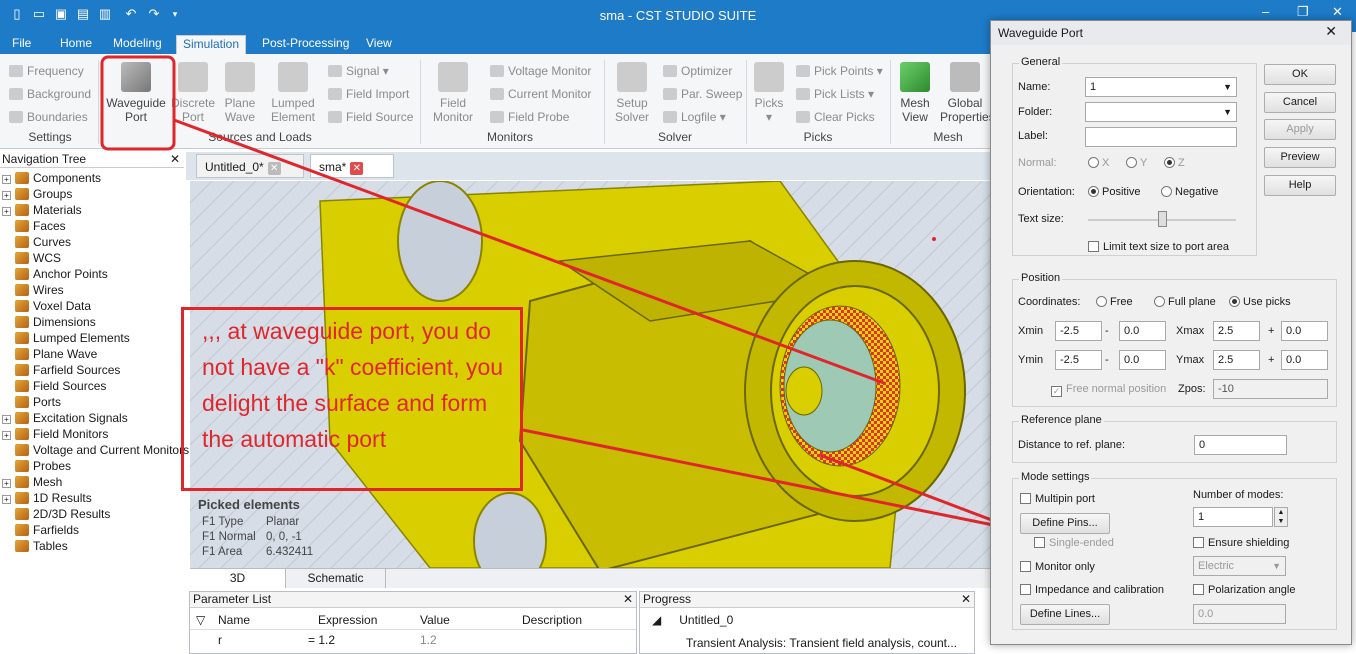 This screenshot has width=1356, height=654. Describe the element at coordinates (1161, 137) in the screenshot. I see `label-input` at that location.